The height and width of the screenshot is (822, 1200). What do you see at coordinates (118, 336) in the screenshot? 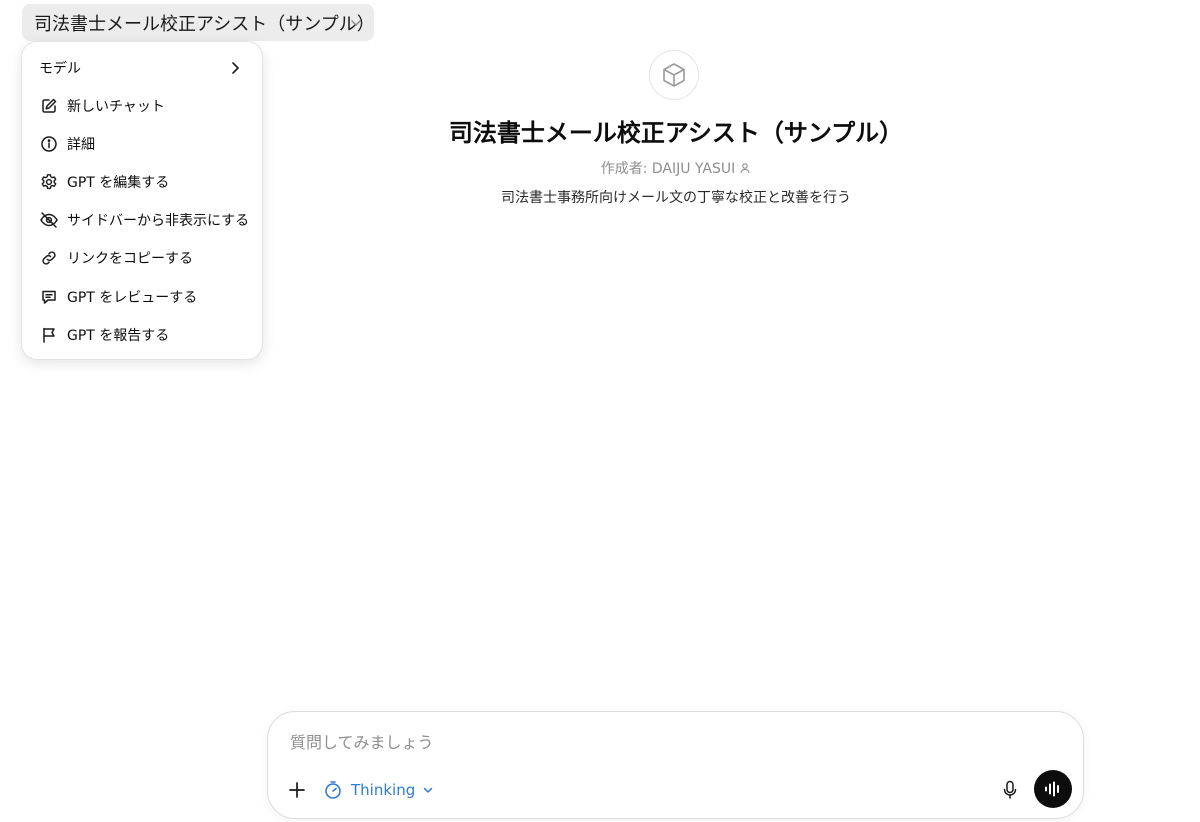
I see `menu-item-label: GPT を報告する` at bounding box center [118, 336].